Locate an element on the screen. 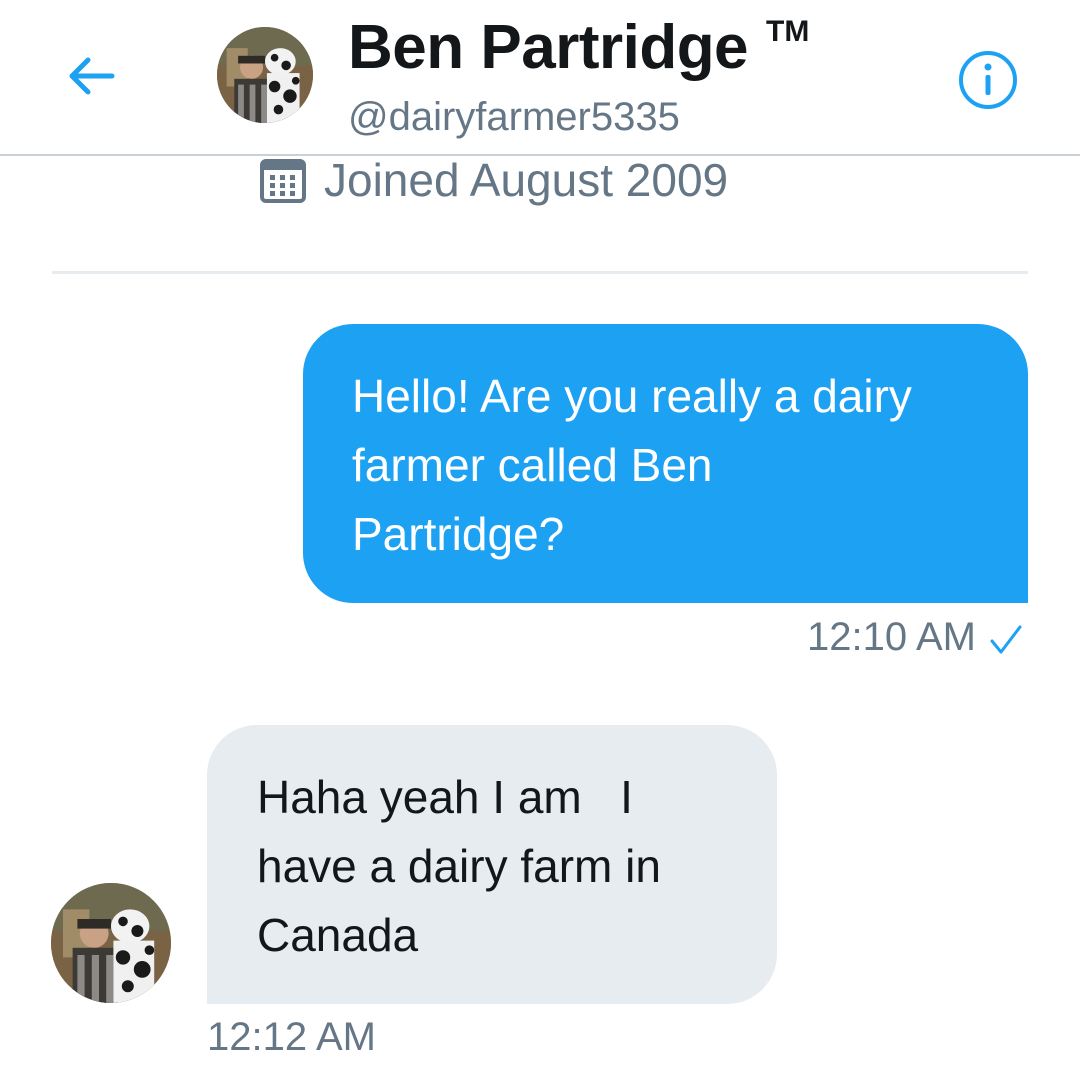 The image size is (1080, 1080). checkmark-icon is located at coordinates (1006, 639).